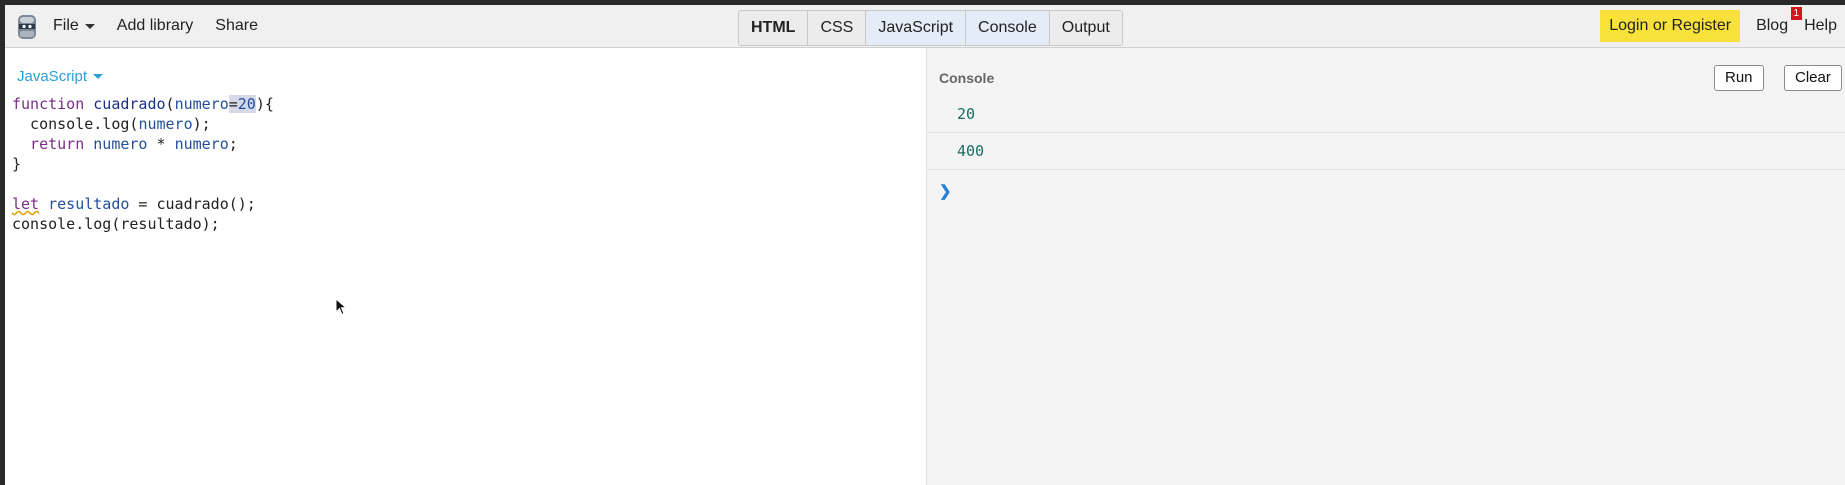  What do you see at coordinates (66, 25) in the screenshot?
I see `file-menu-label: File` at bounding box center [66, 25].